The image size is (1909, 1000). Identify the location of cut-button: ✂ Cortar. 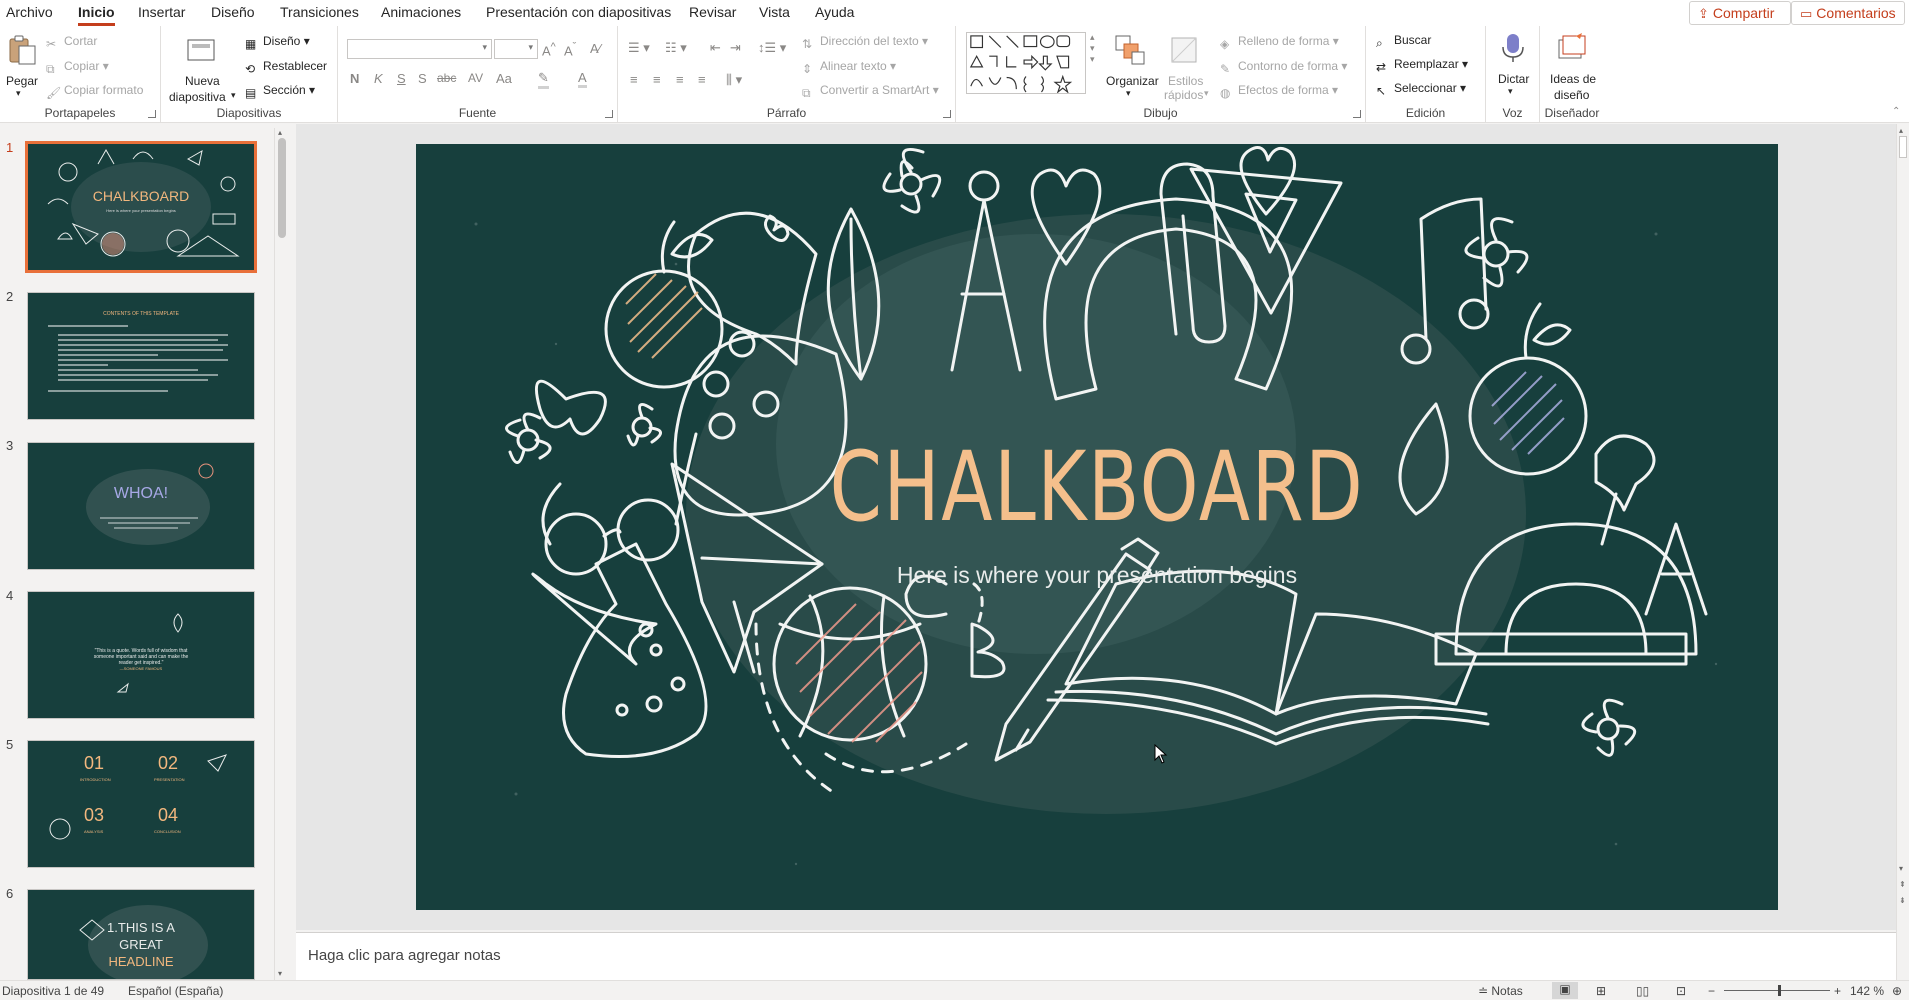
(71, 42).